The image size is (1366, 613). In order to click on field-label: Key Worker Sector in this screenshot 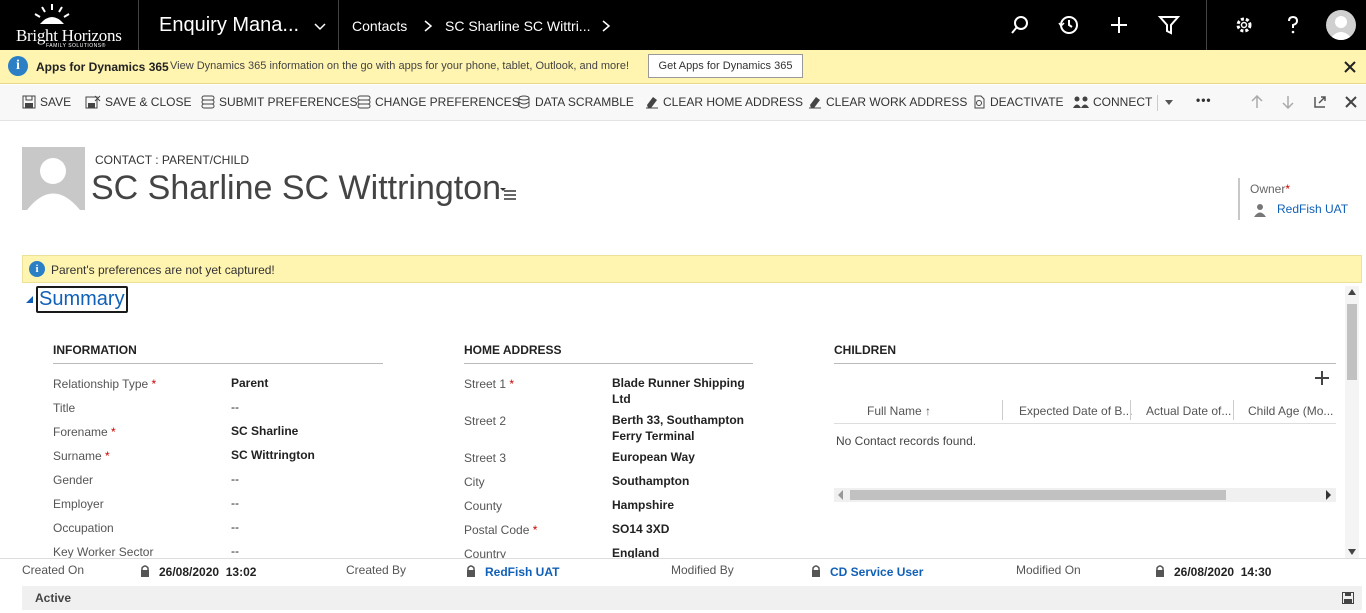, I will do `click(103, 552)`.